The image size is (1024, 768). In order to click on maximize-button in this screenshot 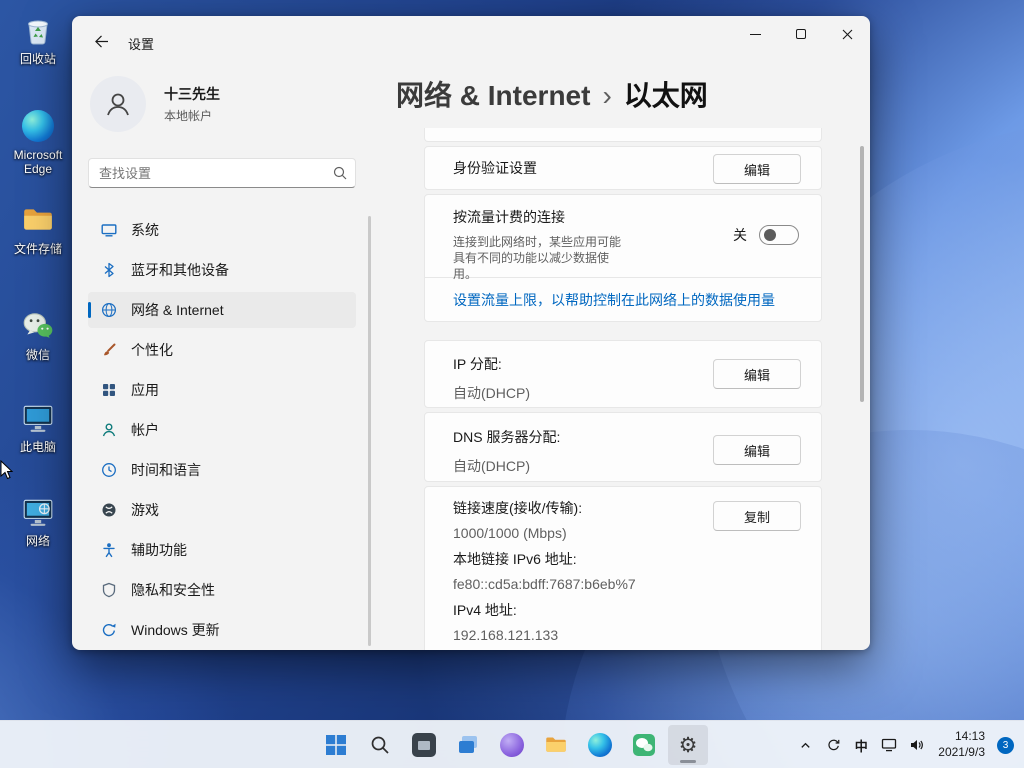, I will do `click(801, 34)`.